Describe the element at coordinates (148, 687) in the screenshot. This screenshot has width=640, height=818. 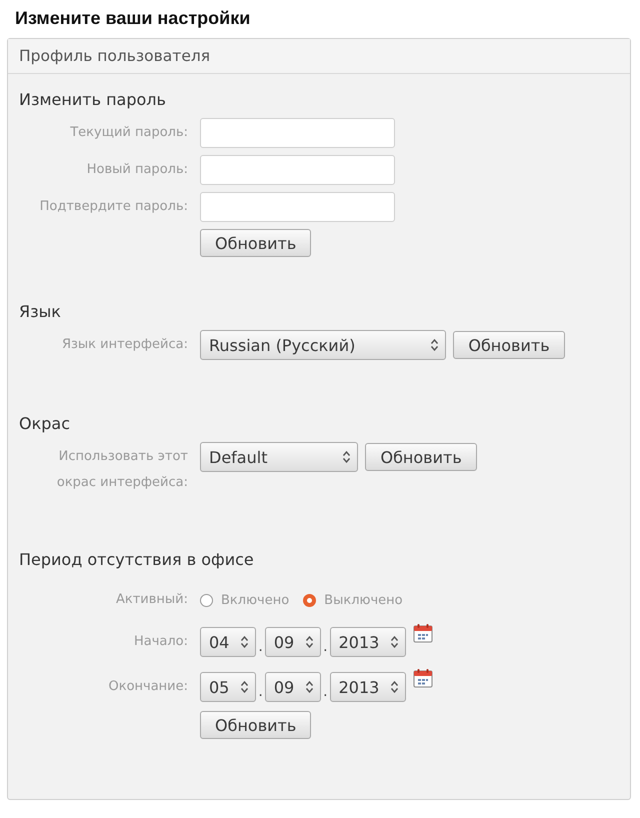
I see `field-label: Окончание:` at that location.